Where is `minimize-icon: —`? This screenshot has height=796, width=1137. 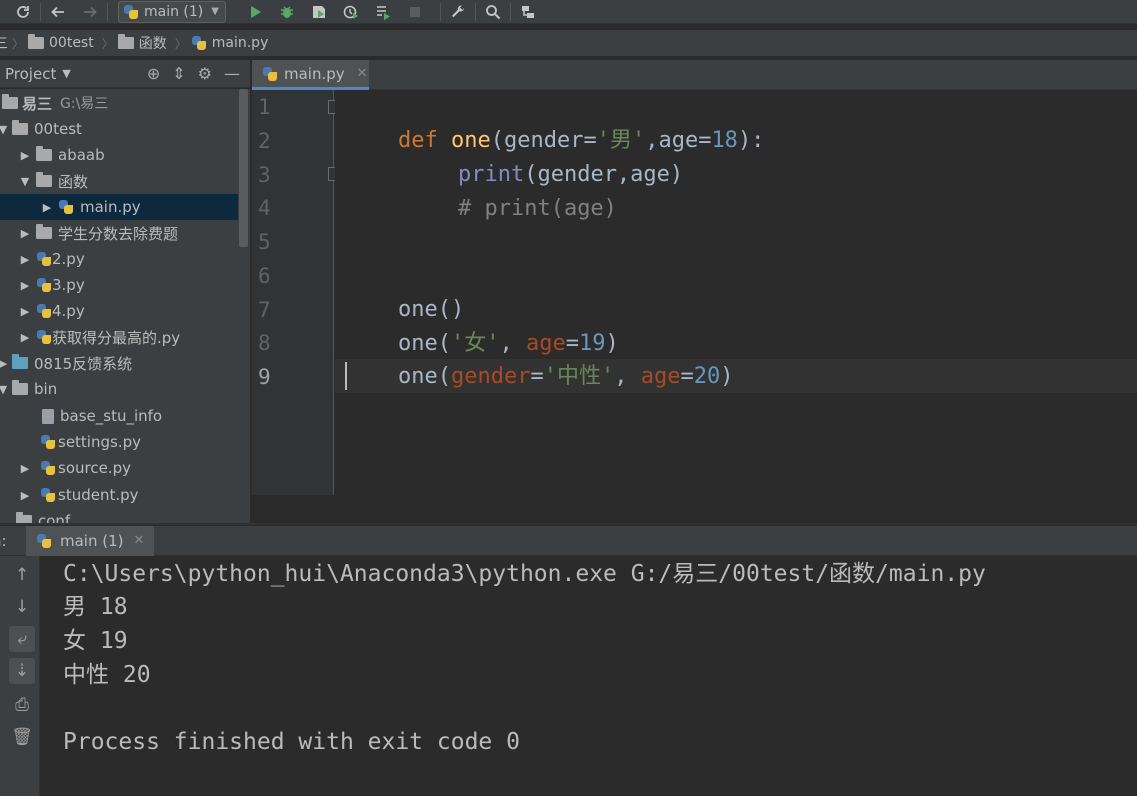
minimize-icon: — is located at coordinates (232, 73).